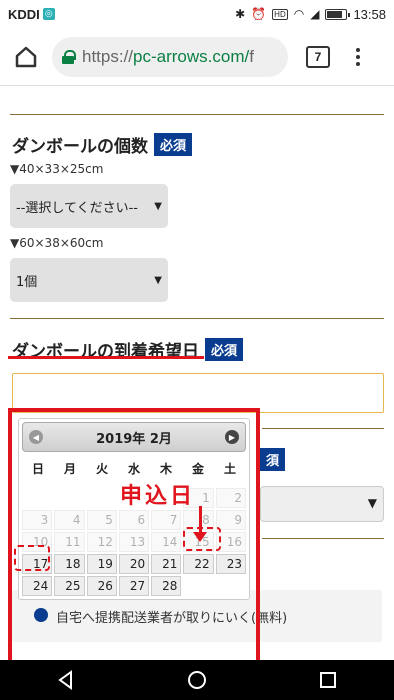 The height and width of the screenshot is (700, 394). I want to click on back-icon, so click(66, 680).